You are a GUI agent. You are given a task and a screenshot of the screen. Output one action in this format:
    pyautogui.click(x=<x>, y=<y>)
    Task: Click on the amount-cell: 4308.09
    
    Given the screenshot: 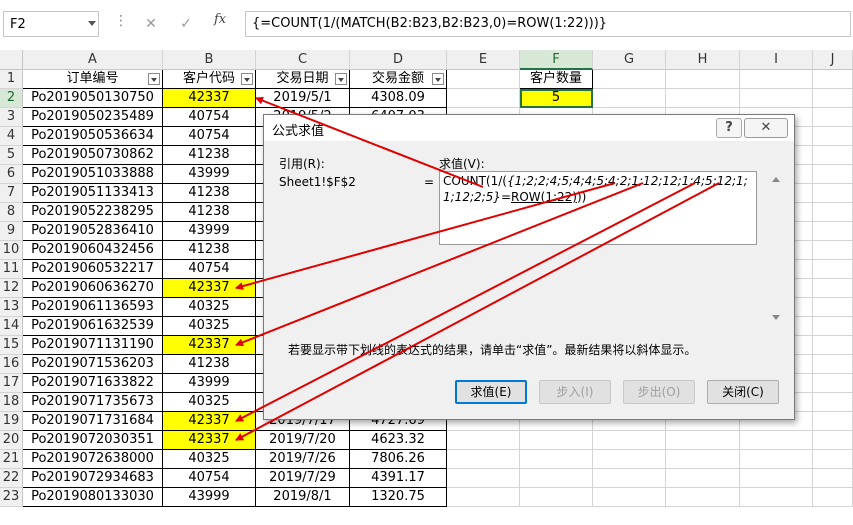 What is the action you would take?
    pyautogui.click(x=398, y=98)
    